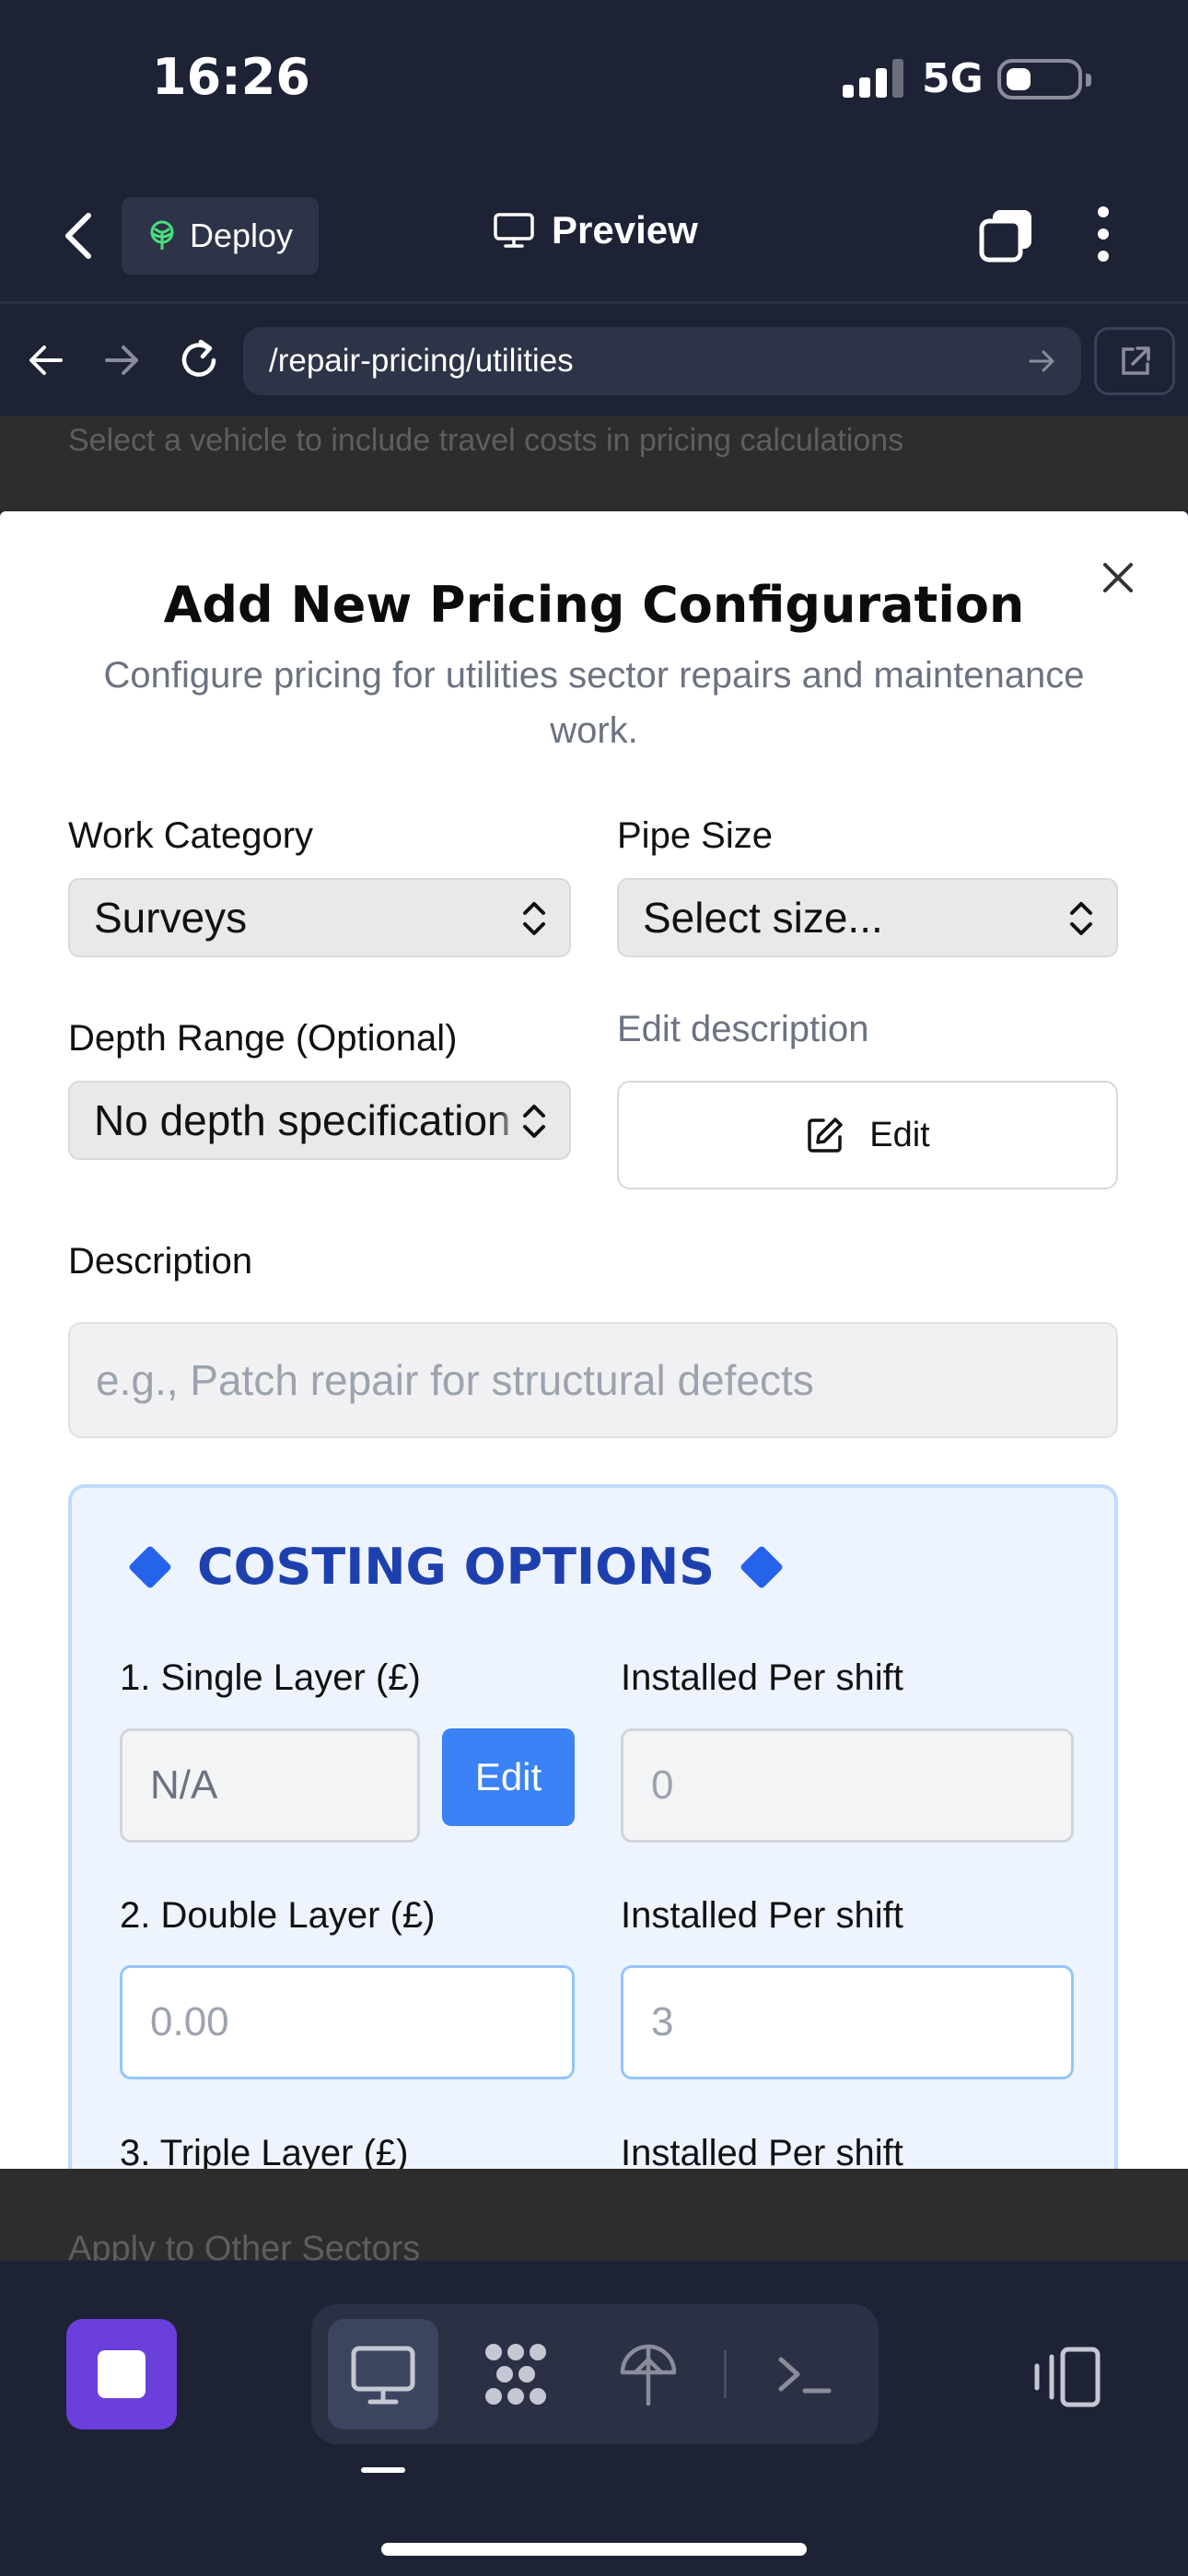  Describe the element at coordinates (1007, 234) in the screenshot. I see `tabs-icon` at that location.